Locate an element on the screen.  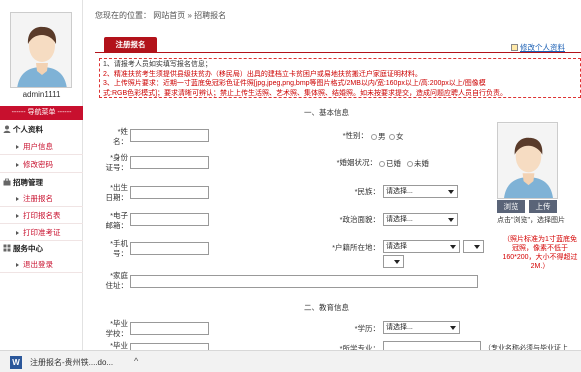
nav-group-label: 个人资料 is located at coordinates (28, 129).